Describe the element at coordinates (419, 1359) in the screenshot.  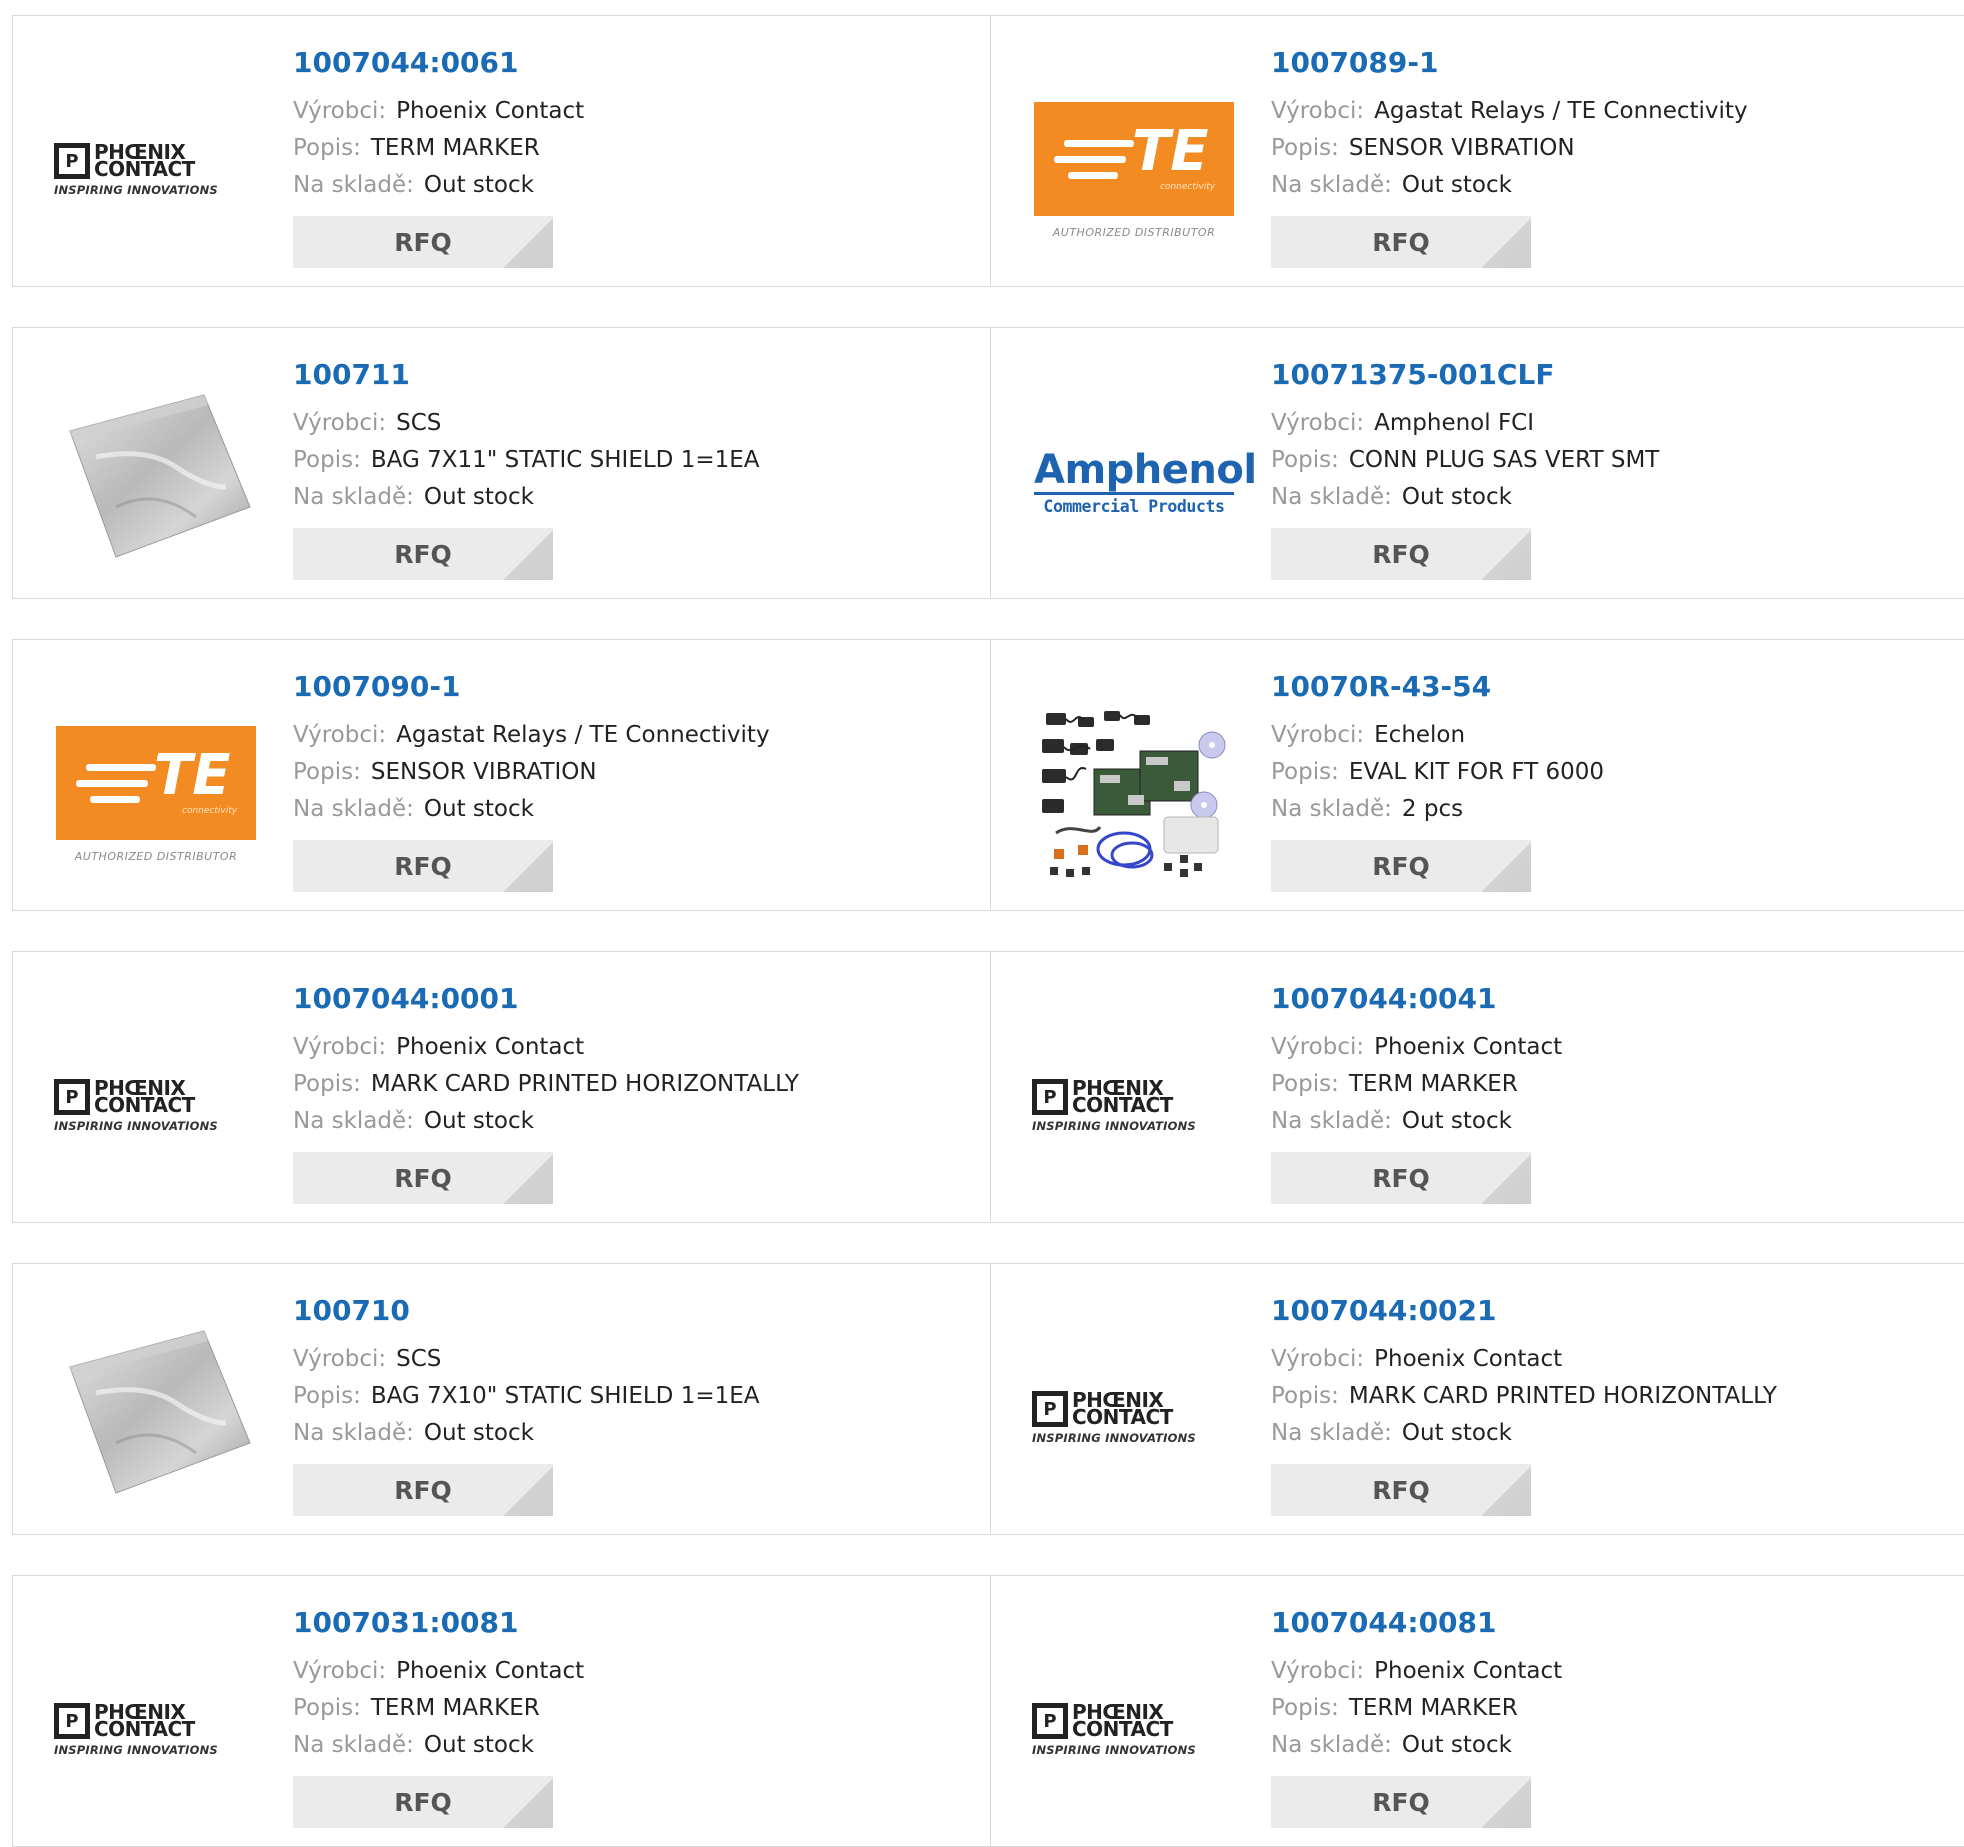
I see `manufacturer-value: SCS` at that location.